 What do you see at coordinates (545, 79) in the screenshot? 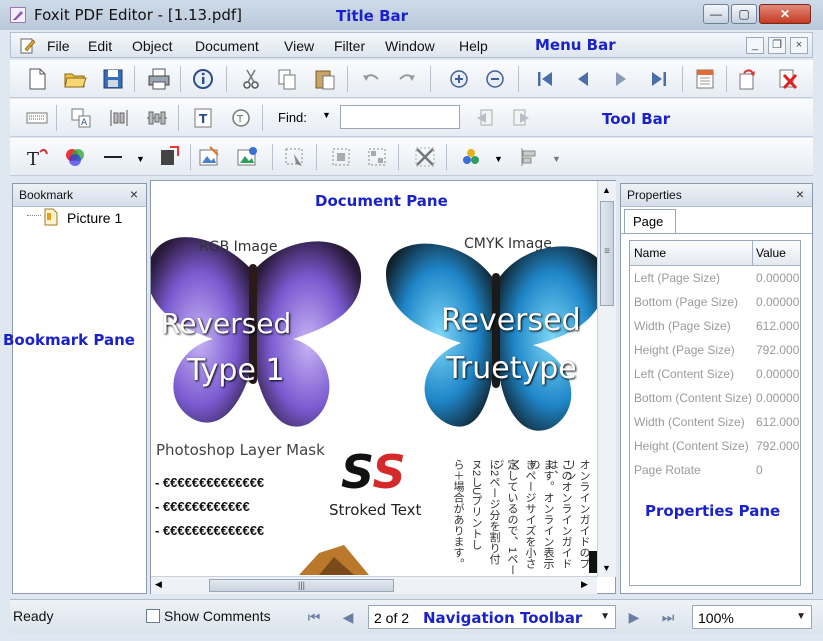
I see `first-page-icon` at bounding box center [545, 79].